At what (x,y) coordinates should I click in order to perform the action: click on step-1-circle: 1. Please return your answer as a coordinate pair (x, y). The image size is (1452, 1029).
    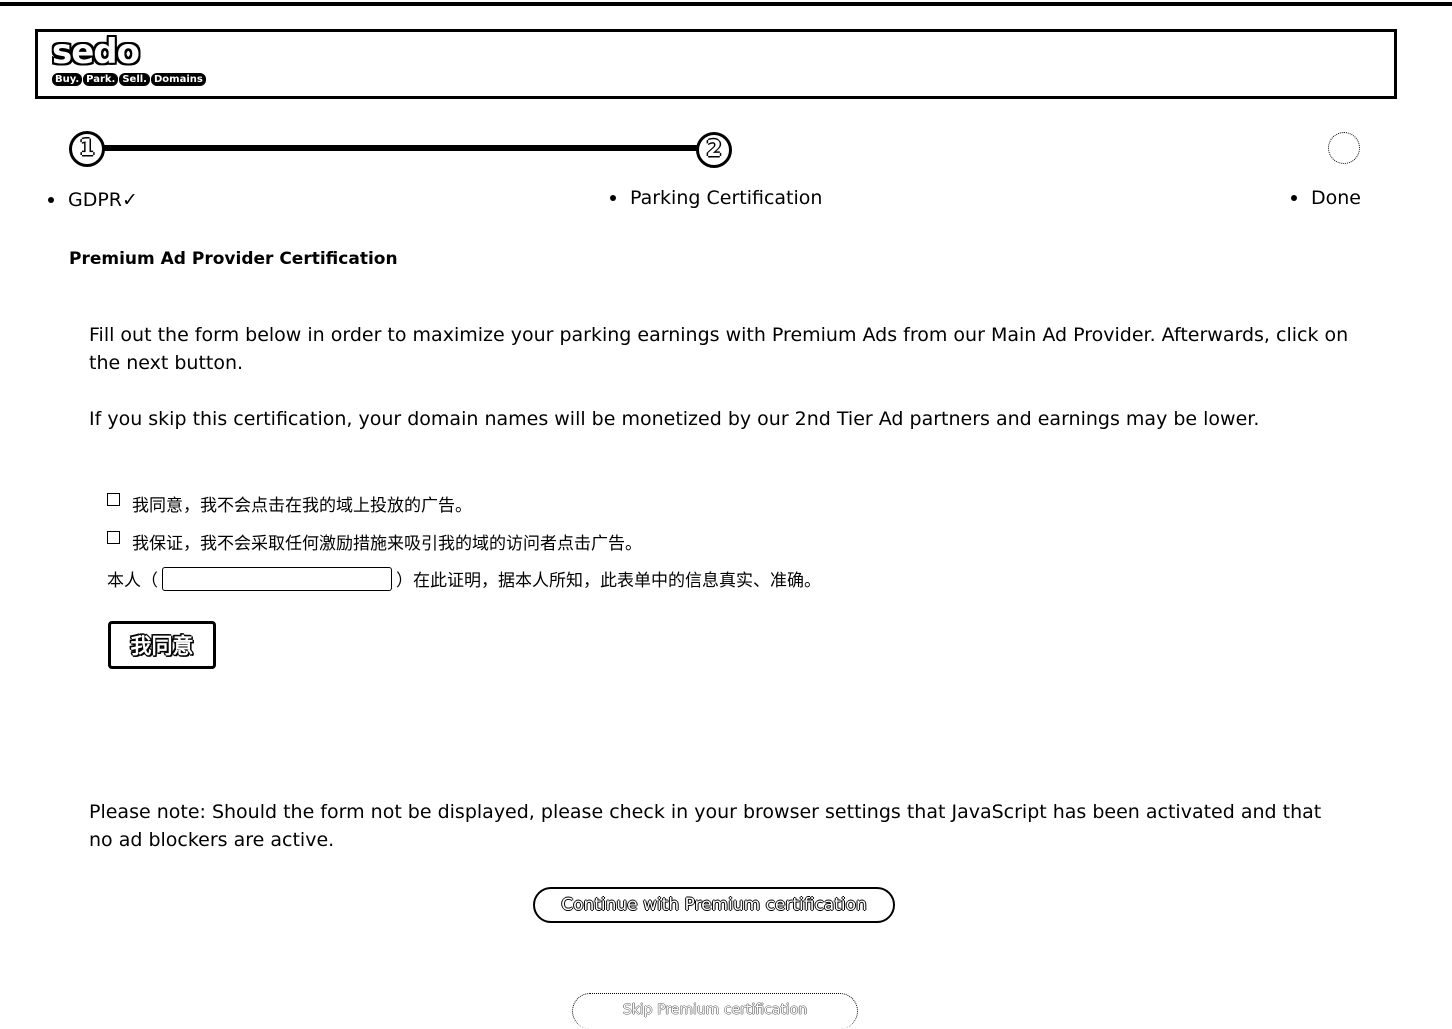
    Looking at the image, I should click on (87, 149).